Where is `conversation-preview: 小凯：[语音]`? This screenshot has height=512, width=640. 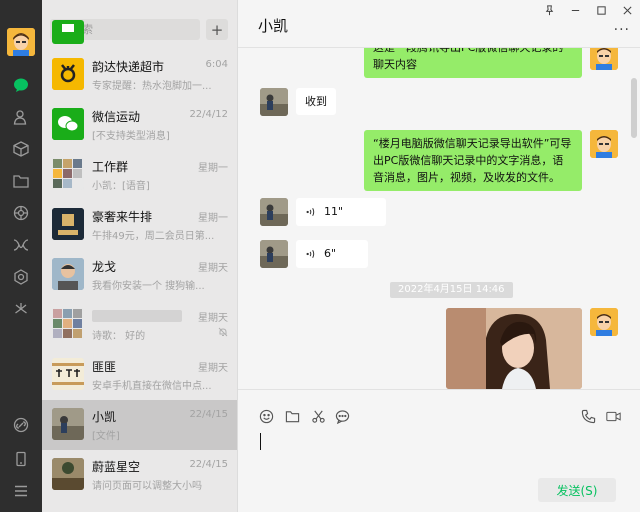
conversation-preview: 小凯：[语音] is located at coordinates (121, 186).